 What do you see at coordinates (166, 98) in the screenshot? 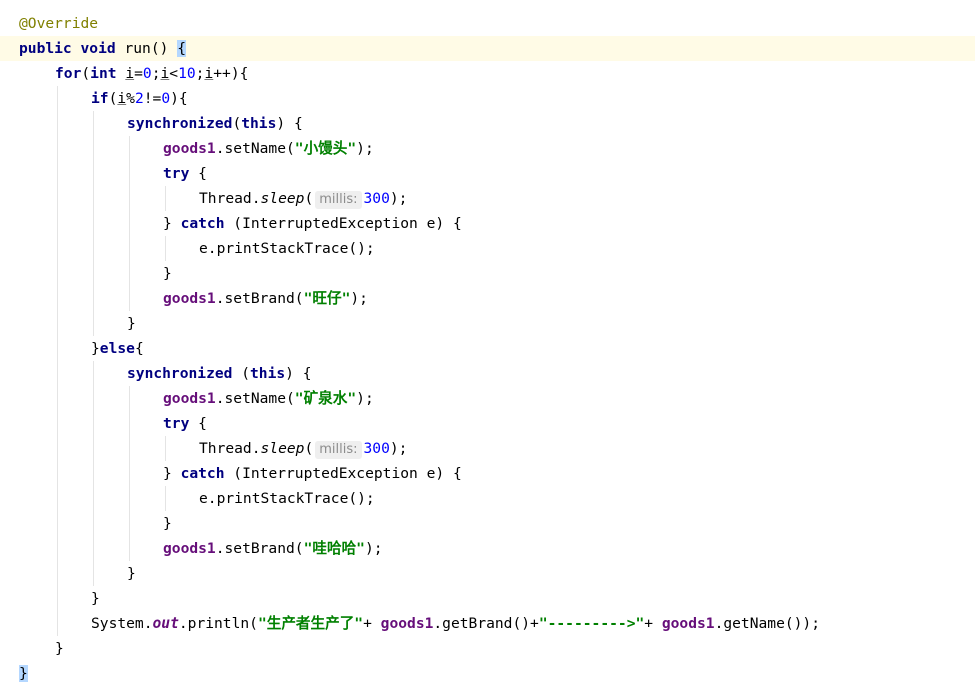
I see `number-literal: 0` at bounding box center [166, 98].